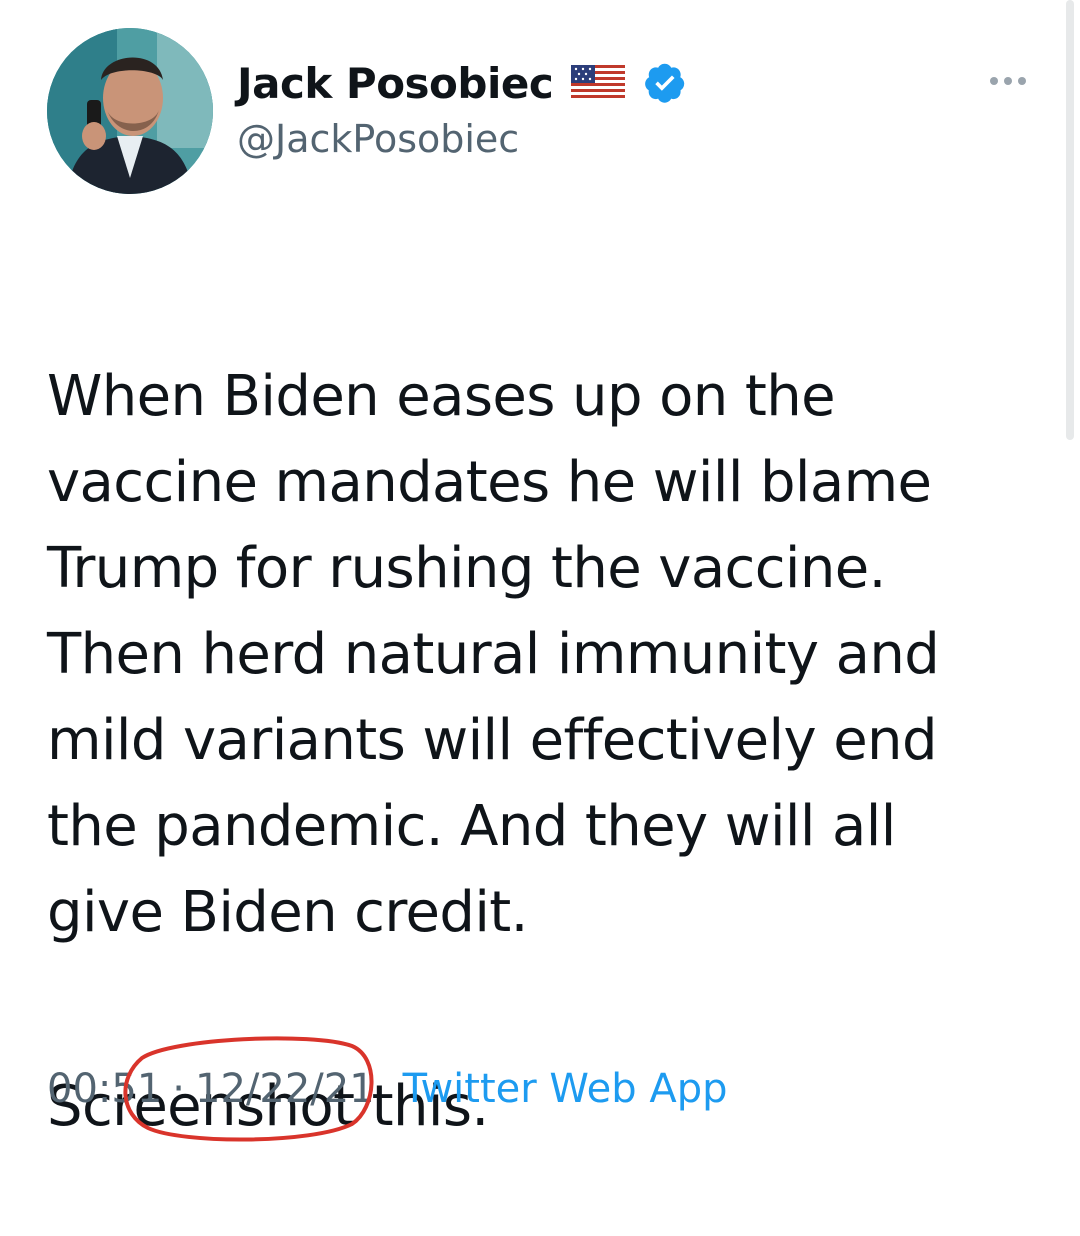 This screenshot has height=1236, width=1080. I want to click on scrollbar, so click(1070, 220).